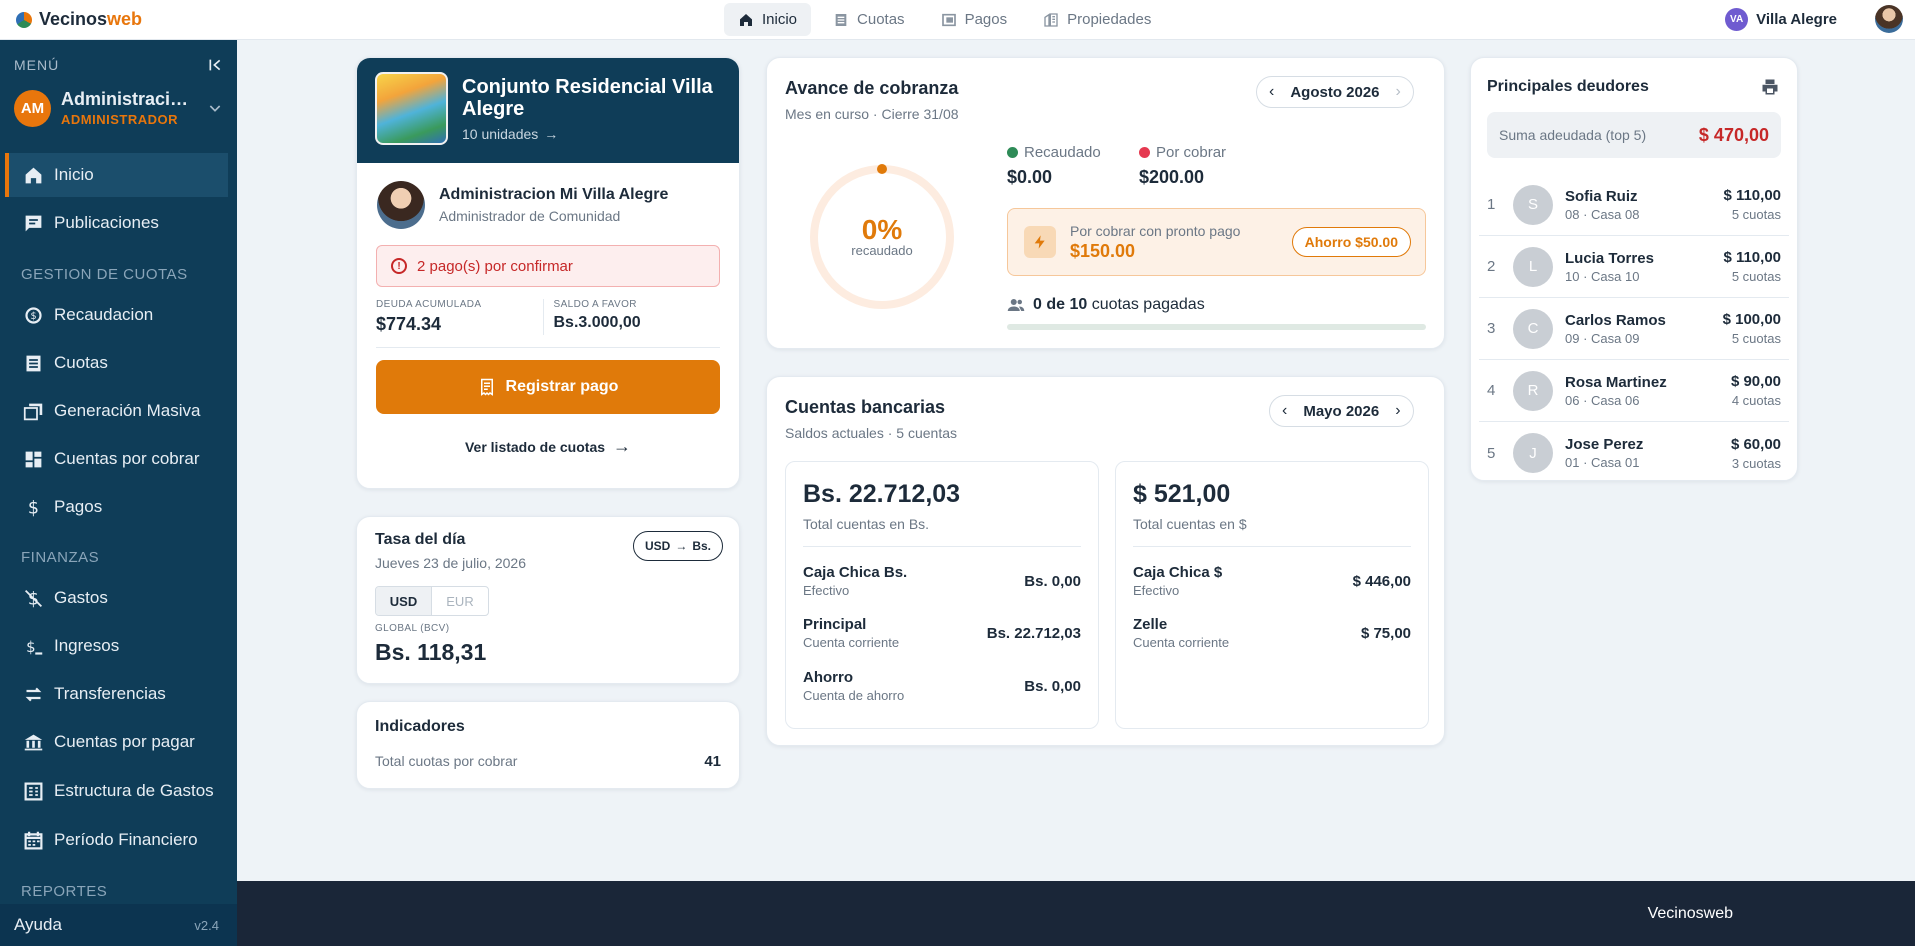  Describe the element at coordinates (38, 925) in the screenshot. I see `help-link: Ayuda` at that location.